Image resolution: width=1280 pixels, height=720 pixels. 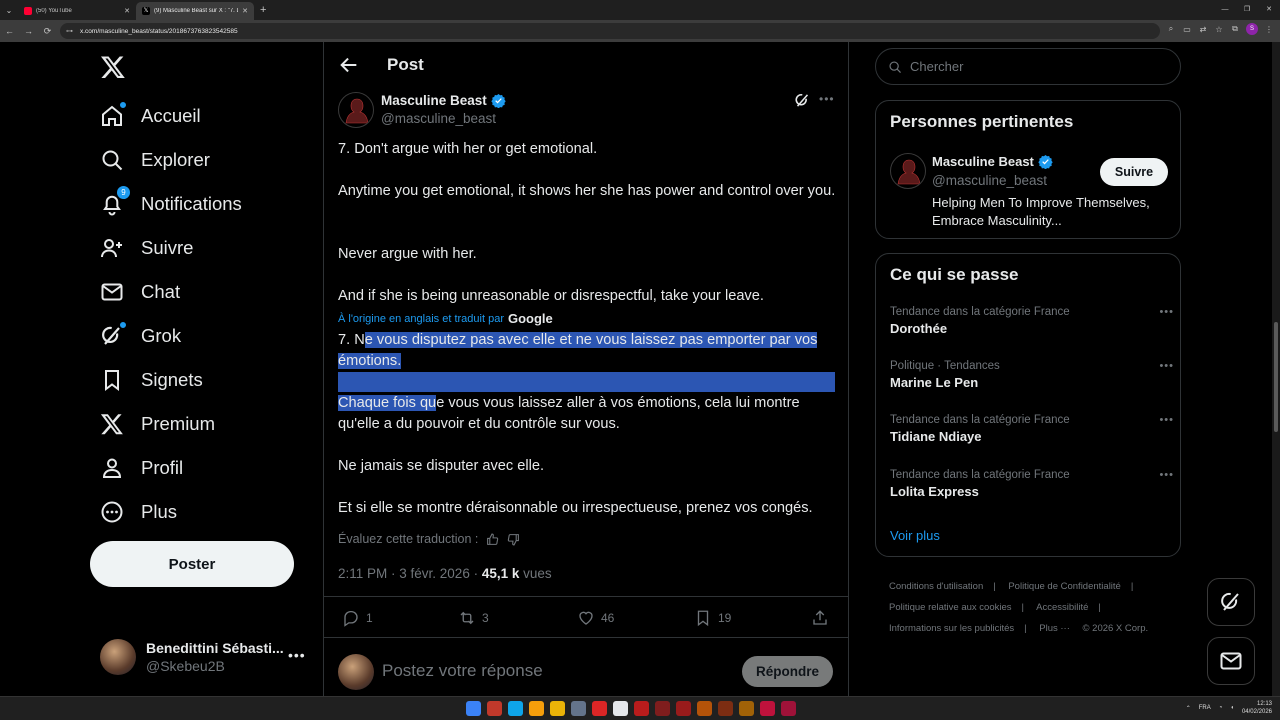 What do you see at coordinates (146, 248) in the screenshot?
I see `nav-follow: Suivre` at bounding box center [146, 248].